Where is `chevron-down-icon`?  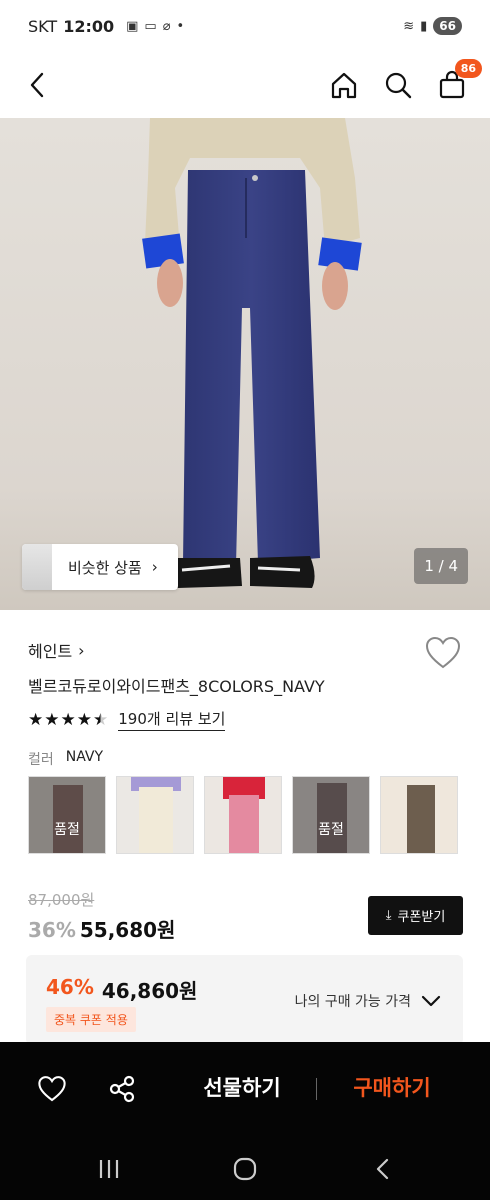
chevron-down-icon is located at coordinates (431, 1001).